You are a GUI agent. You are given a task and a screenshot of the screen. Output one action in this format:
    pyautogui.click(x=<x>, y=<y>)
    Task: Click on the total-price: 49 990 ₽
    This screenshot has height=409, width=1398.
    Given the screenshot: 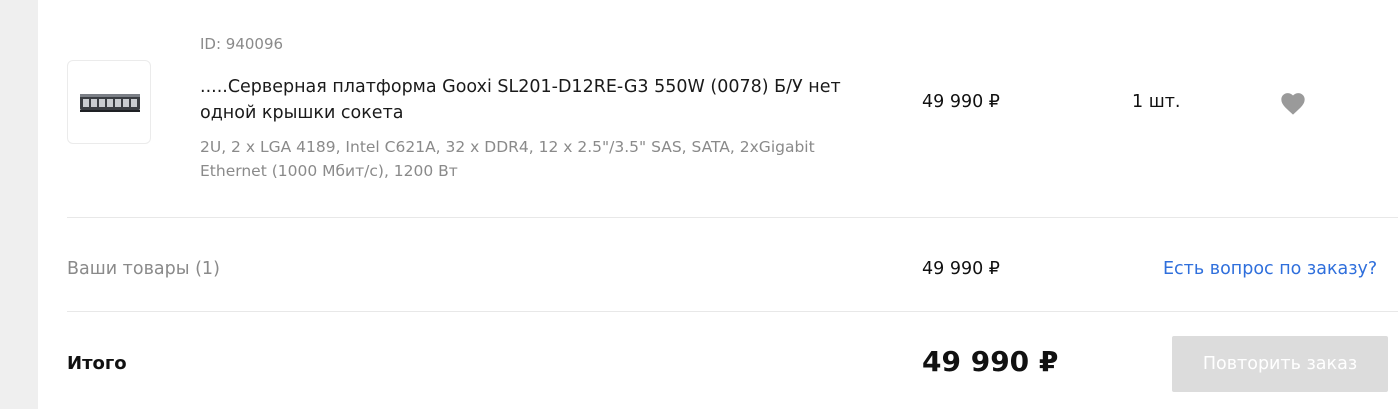 What is the action you would take?
    pyautogui.click(x=990, y=361)
    